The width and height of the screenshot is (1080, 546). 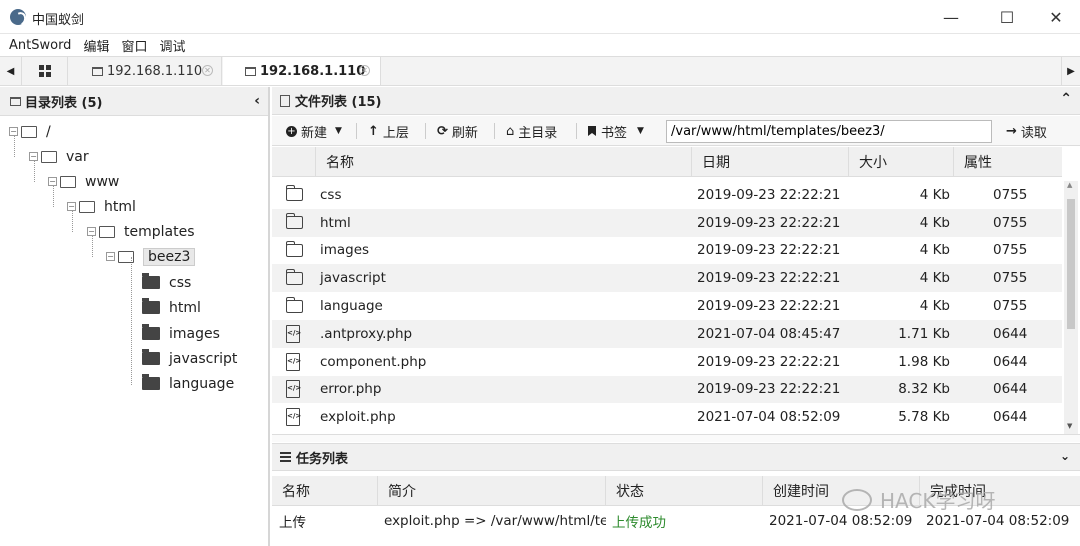 I want to click on panel-splitter, so click(x=676, y=438).